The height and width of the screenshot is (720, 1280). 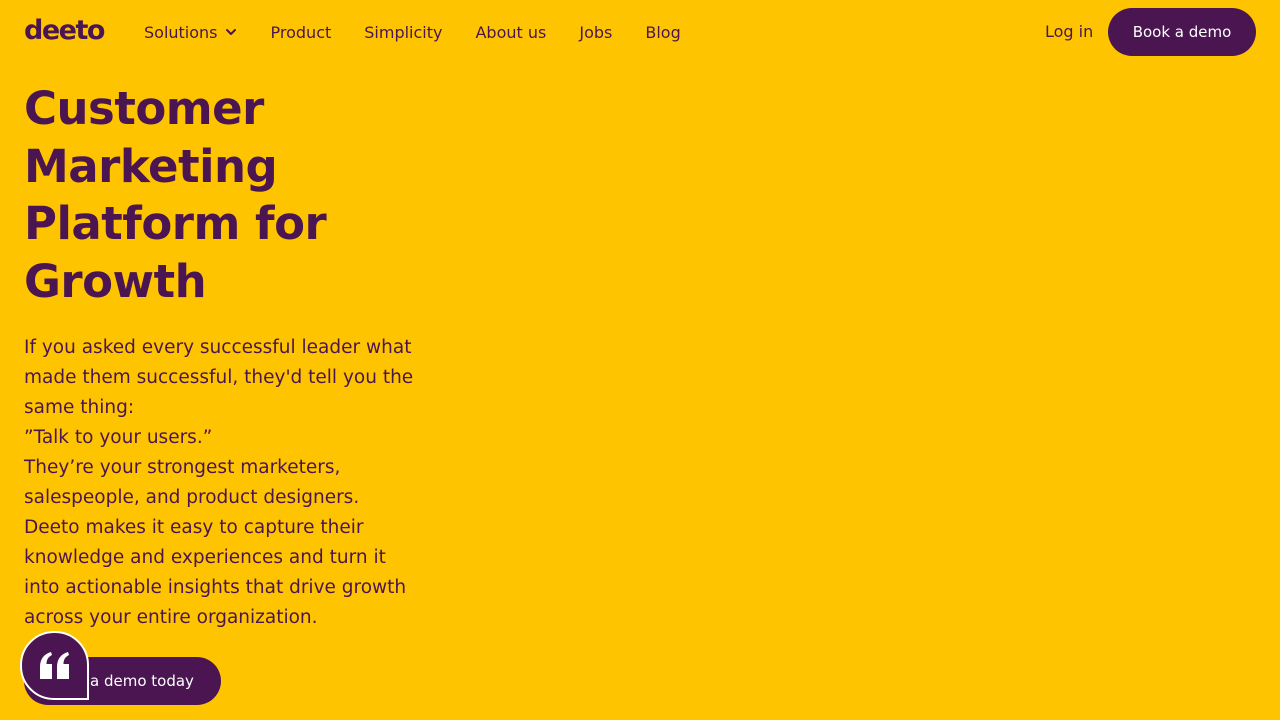 I want to click on book-demo-button: Book a demo, so click(x=1182, y=32).